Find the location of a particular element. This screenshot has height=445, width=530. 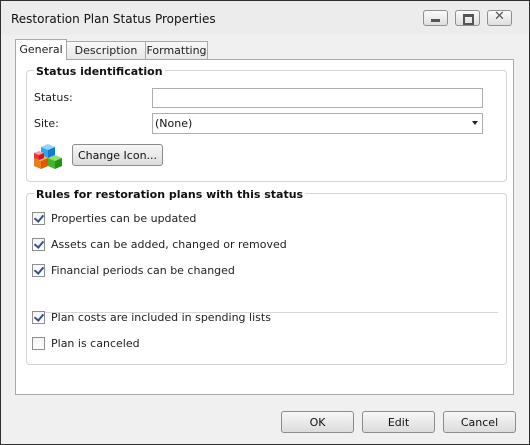

close-icon: ✕ is located at coordinates (499, 16).